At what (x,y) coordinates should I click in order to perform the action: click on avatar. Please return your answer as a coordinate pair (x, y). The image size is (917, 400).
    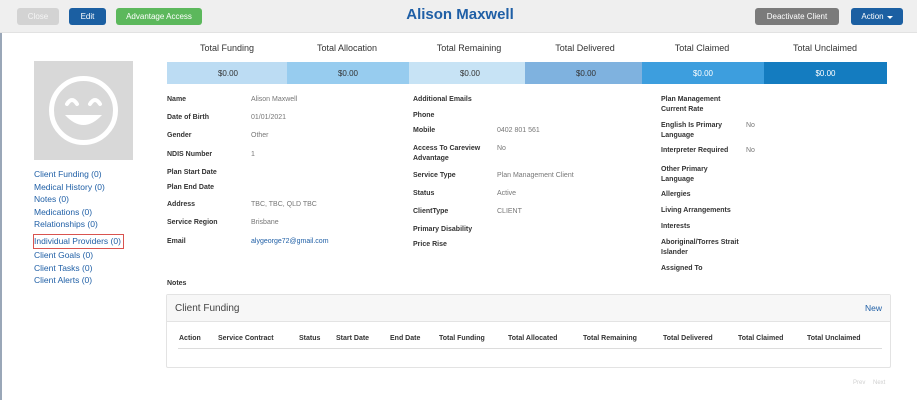
    Looking at the image, I should click on (83, 110).